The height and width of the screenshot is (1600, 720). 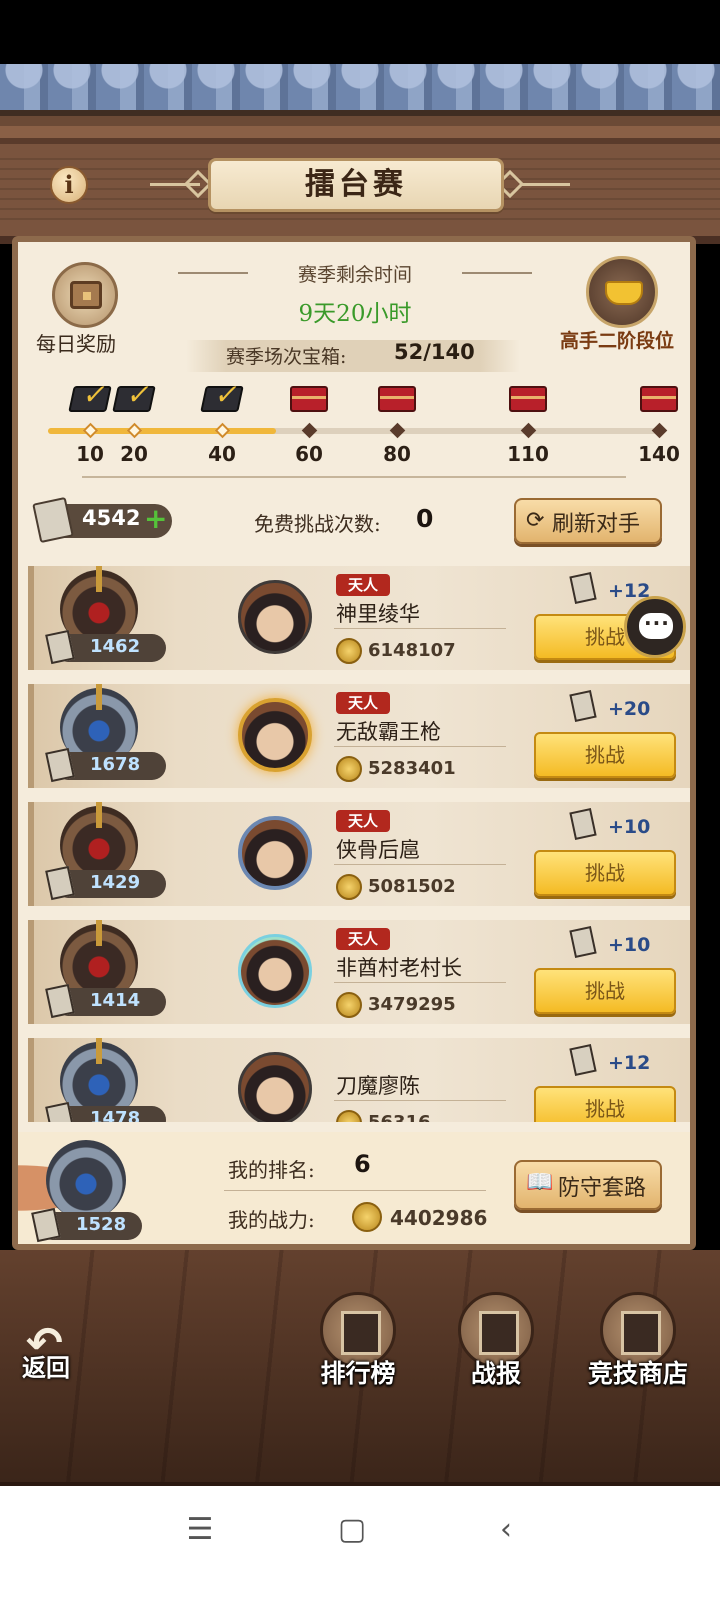 What do you see at coordinates (355, 1190) in the screenshot?
I see `my-rank-separator` at bounding box center [355, 1190].